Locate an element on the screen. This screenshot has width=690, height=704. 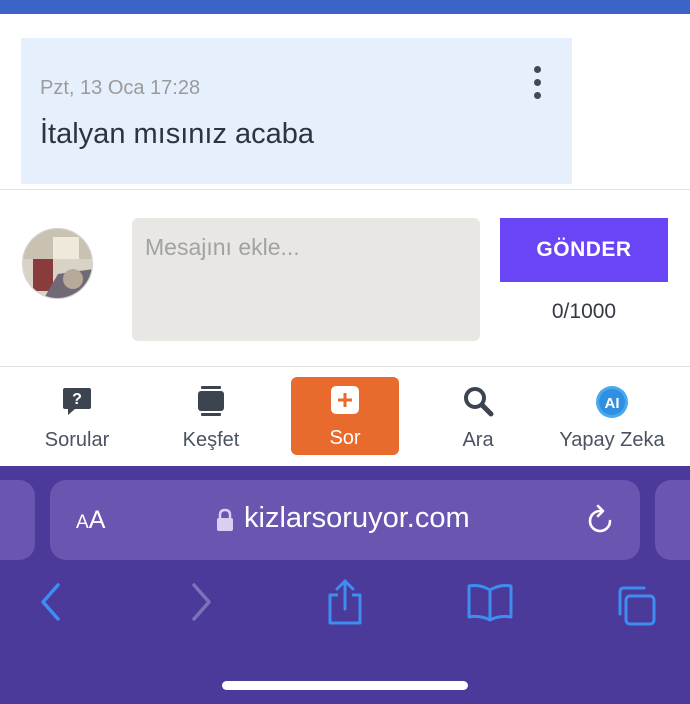
nav-item-kesfet: Keşfet is located at coordinates (211, 416).